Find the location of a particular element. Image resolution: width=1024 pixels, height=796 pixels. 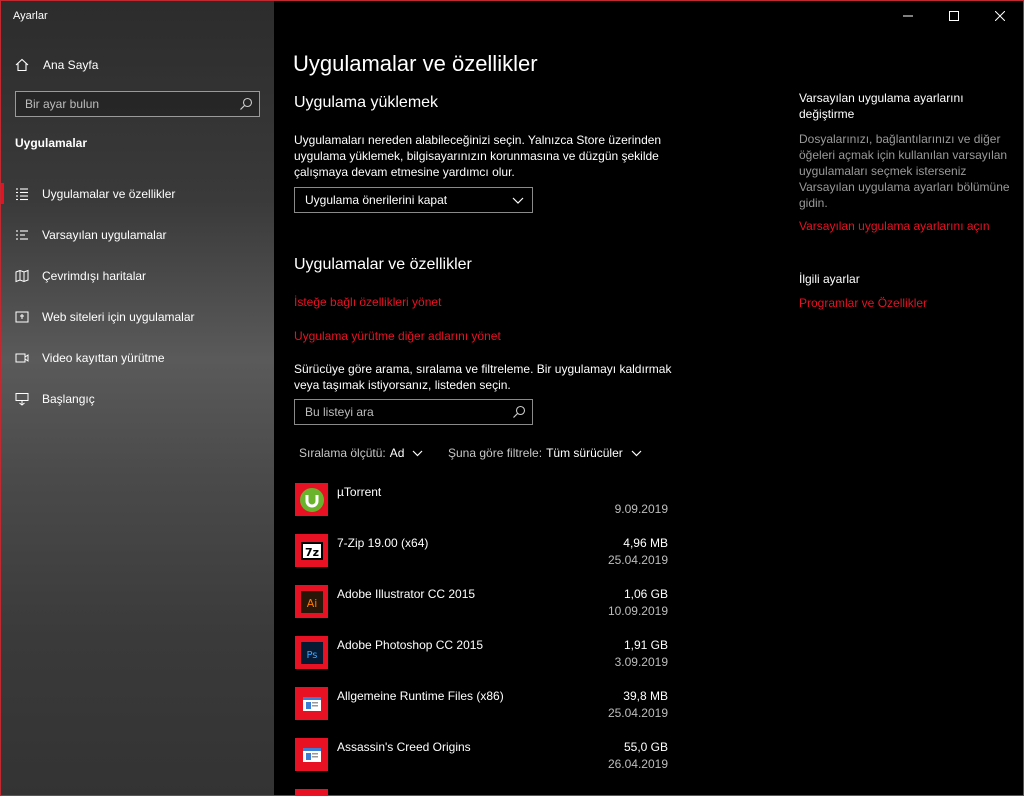

sidebar-section-title: Uygulamalar is located at coordinates (51, 143).